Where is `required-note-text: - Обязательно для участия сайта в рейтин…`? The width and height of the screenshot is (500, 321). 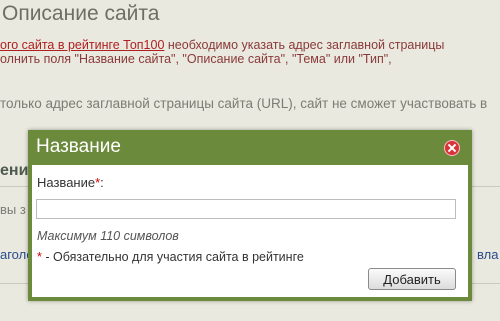 required-note-text: - Обязательно для участия сайта в рейтин… is located at coordinates (172, 257).